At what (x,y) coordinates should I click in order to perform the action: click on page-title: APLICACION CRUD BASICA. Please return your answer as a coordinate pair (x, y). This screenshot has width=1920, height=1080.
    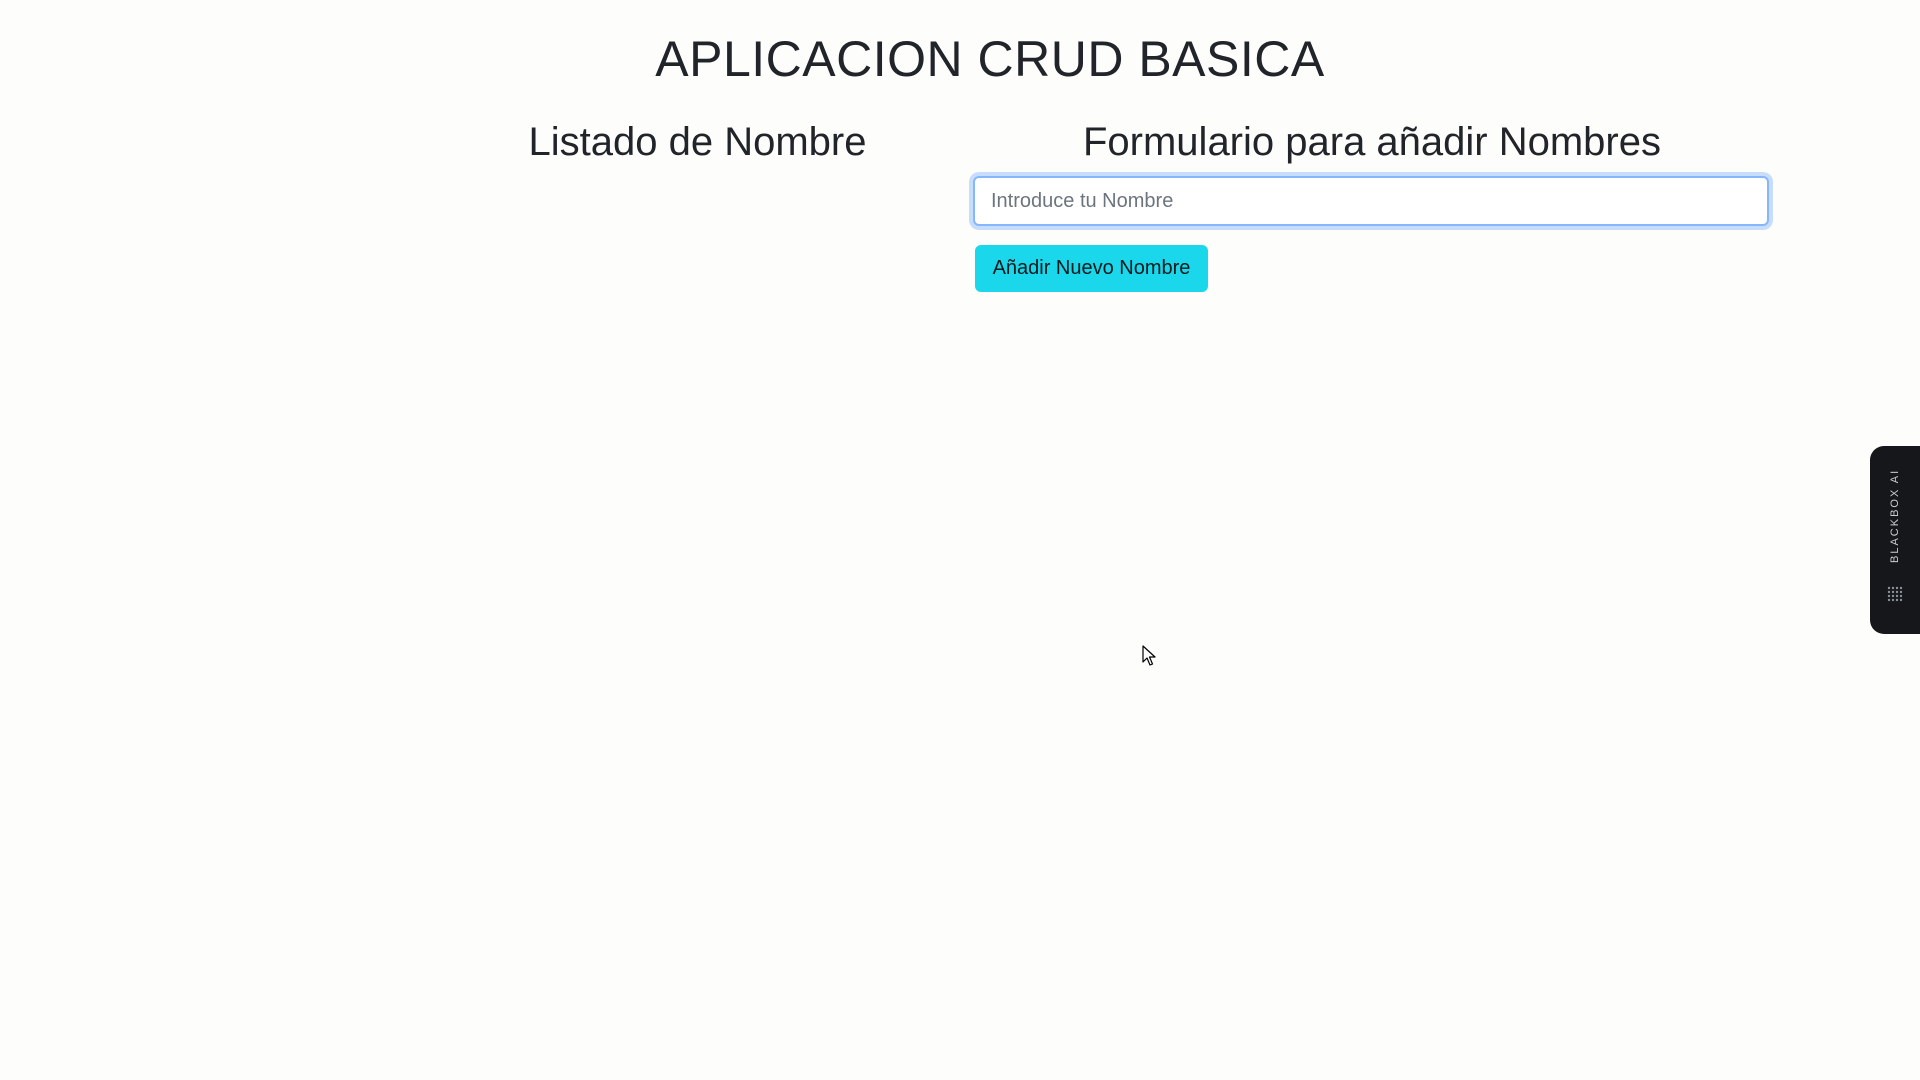
    Looking at the image, I should click on (990, 59).